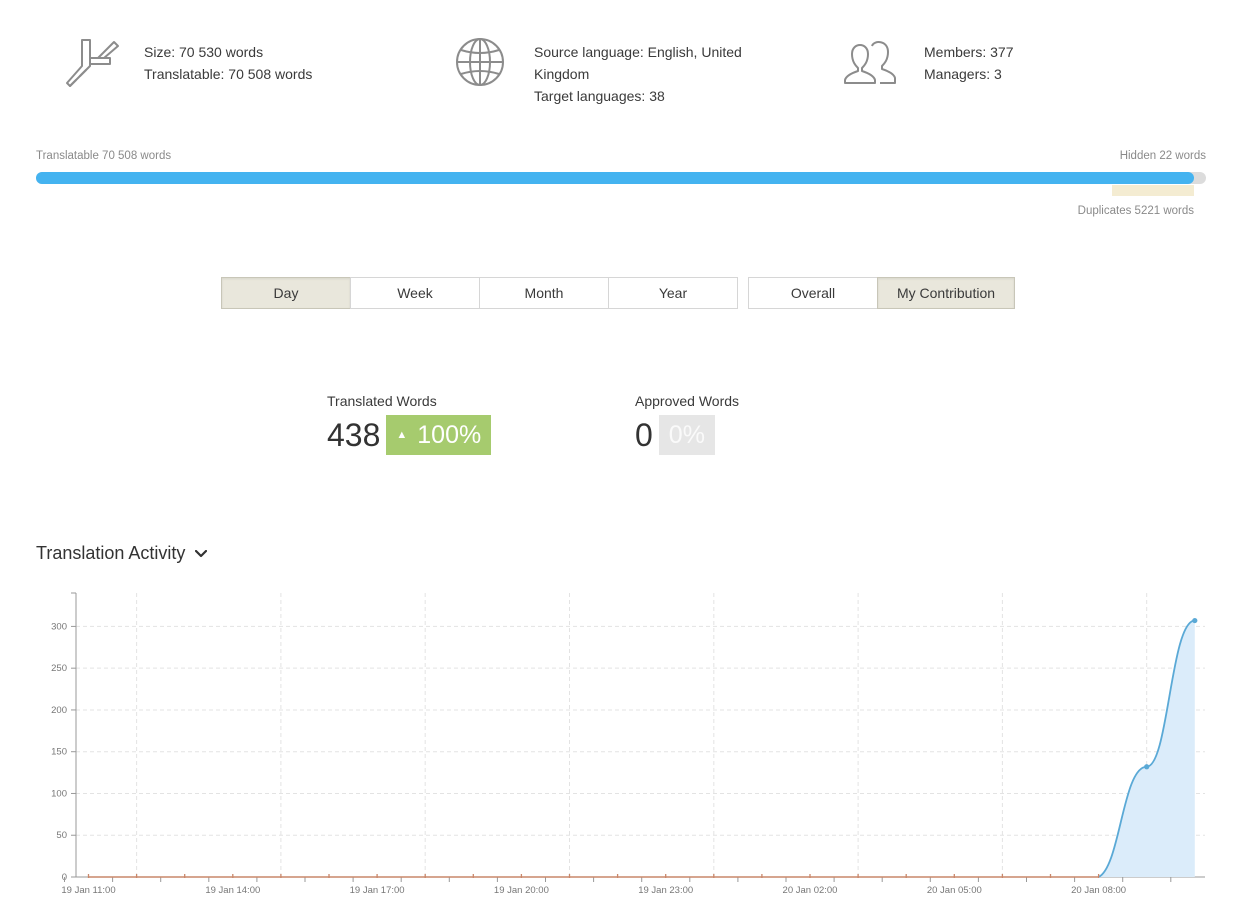 This screenshot has width=1245, height=897. I want to click on x-tick-label: 19 Jan 20:00, so click(521, 890).